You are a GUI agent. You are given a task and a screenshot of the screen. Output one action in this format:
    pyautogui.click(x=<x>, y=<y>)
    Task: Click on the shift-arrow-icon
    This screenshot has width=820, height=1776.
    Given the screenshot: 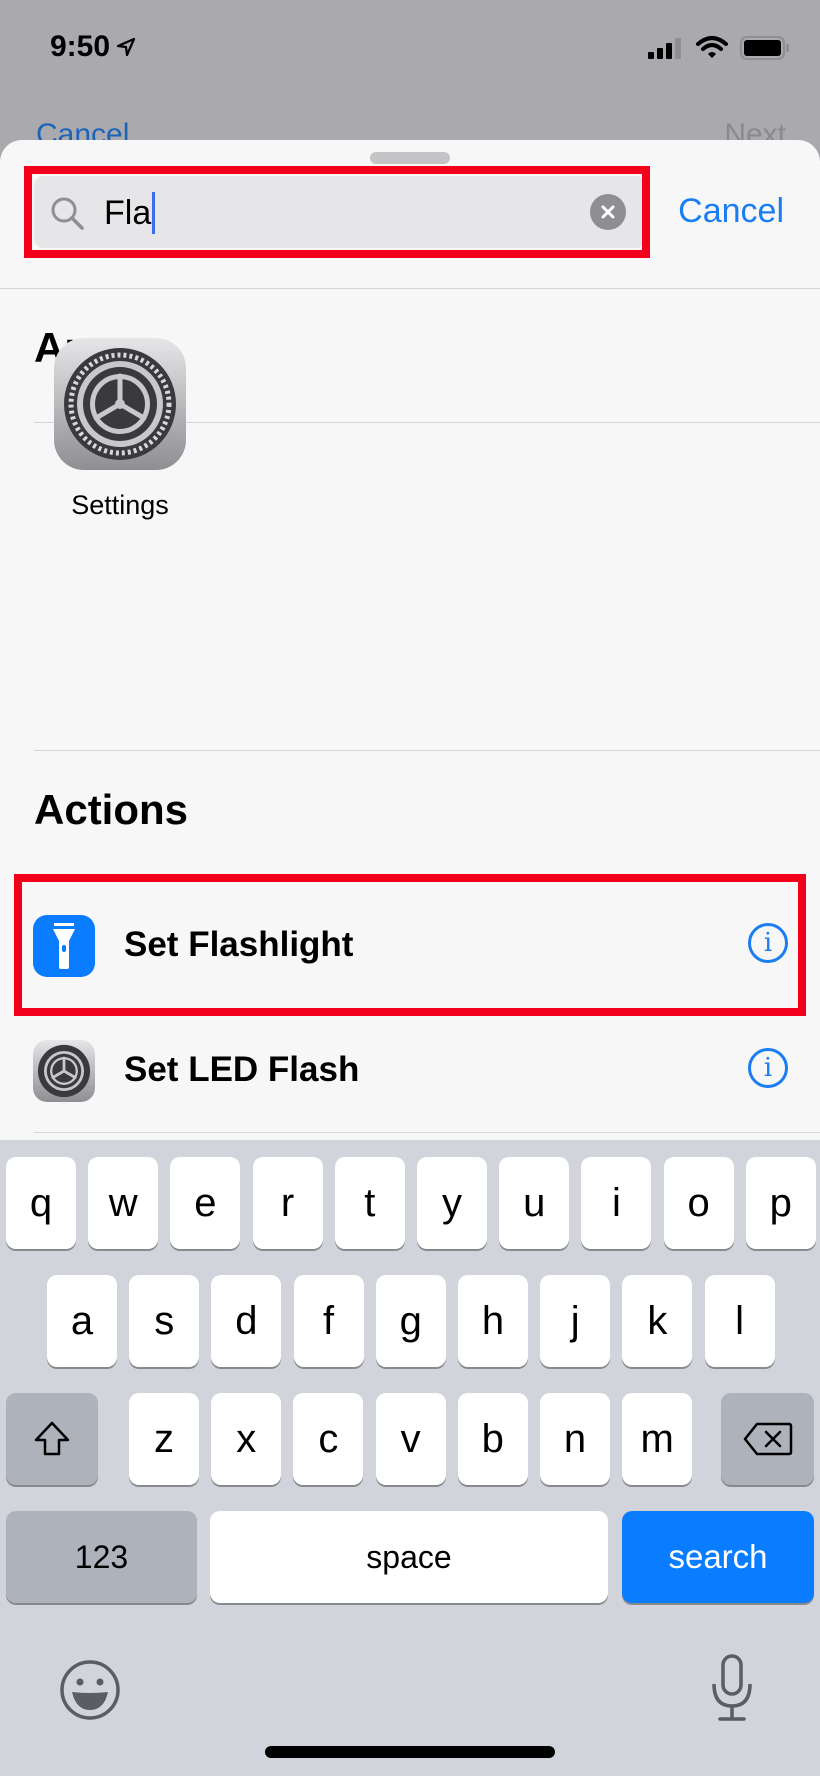 What is the action you would take?
    pyautogui.click(x=52, y=1438)
    